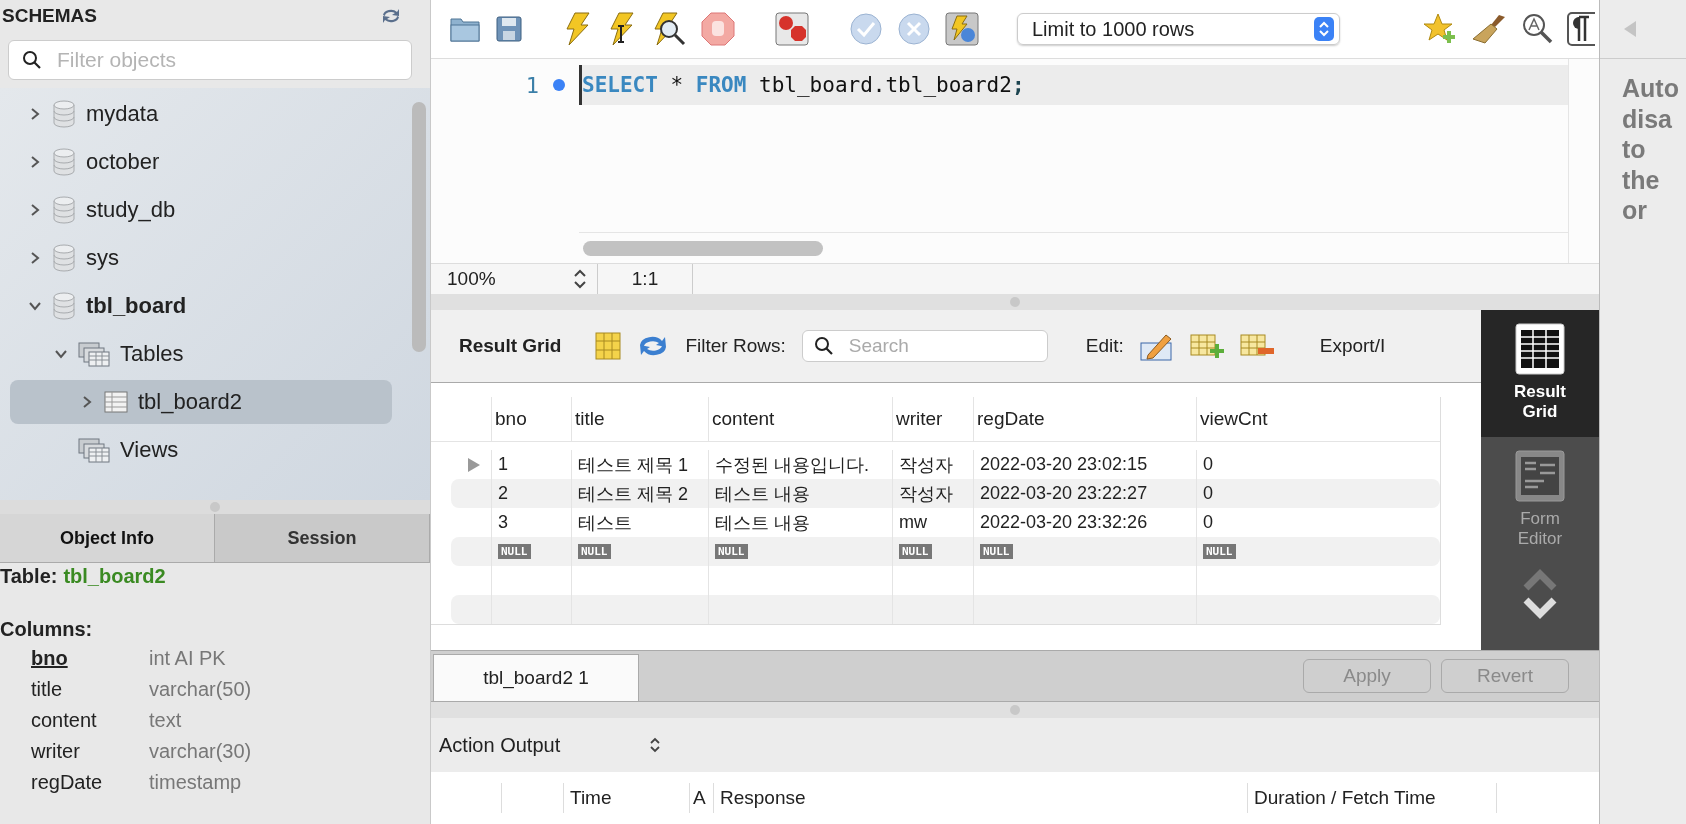 The image size is (1686, 824). Describe the element at coordinates (1537, 29) in the screenshot. I see `find-icon` at that location.